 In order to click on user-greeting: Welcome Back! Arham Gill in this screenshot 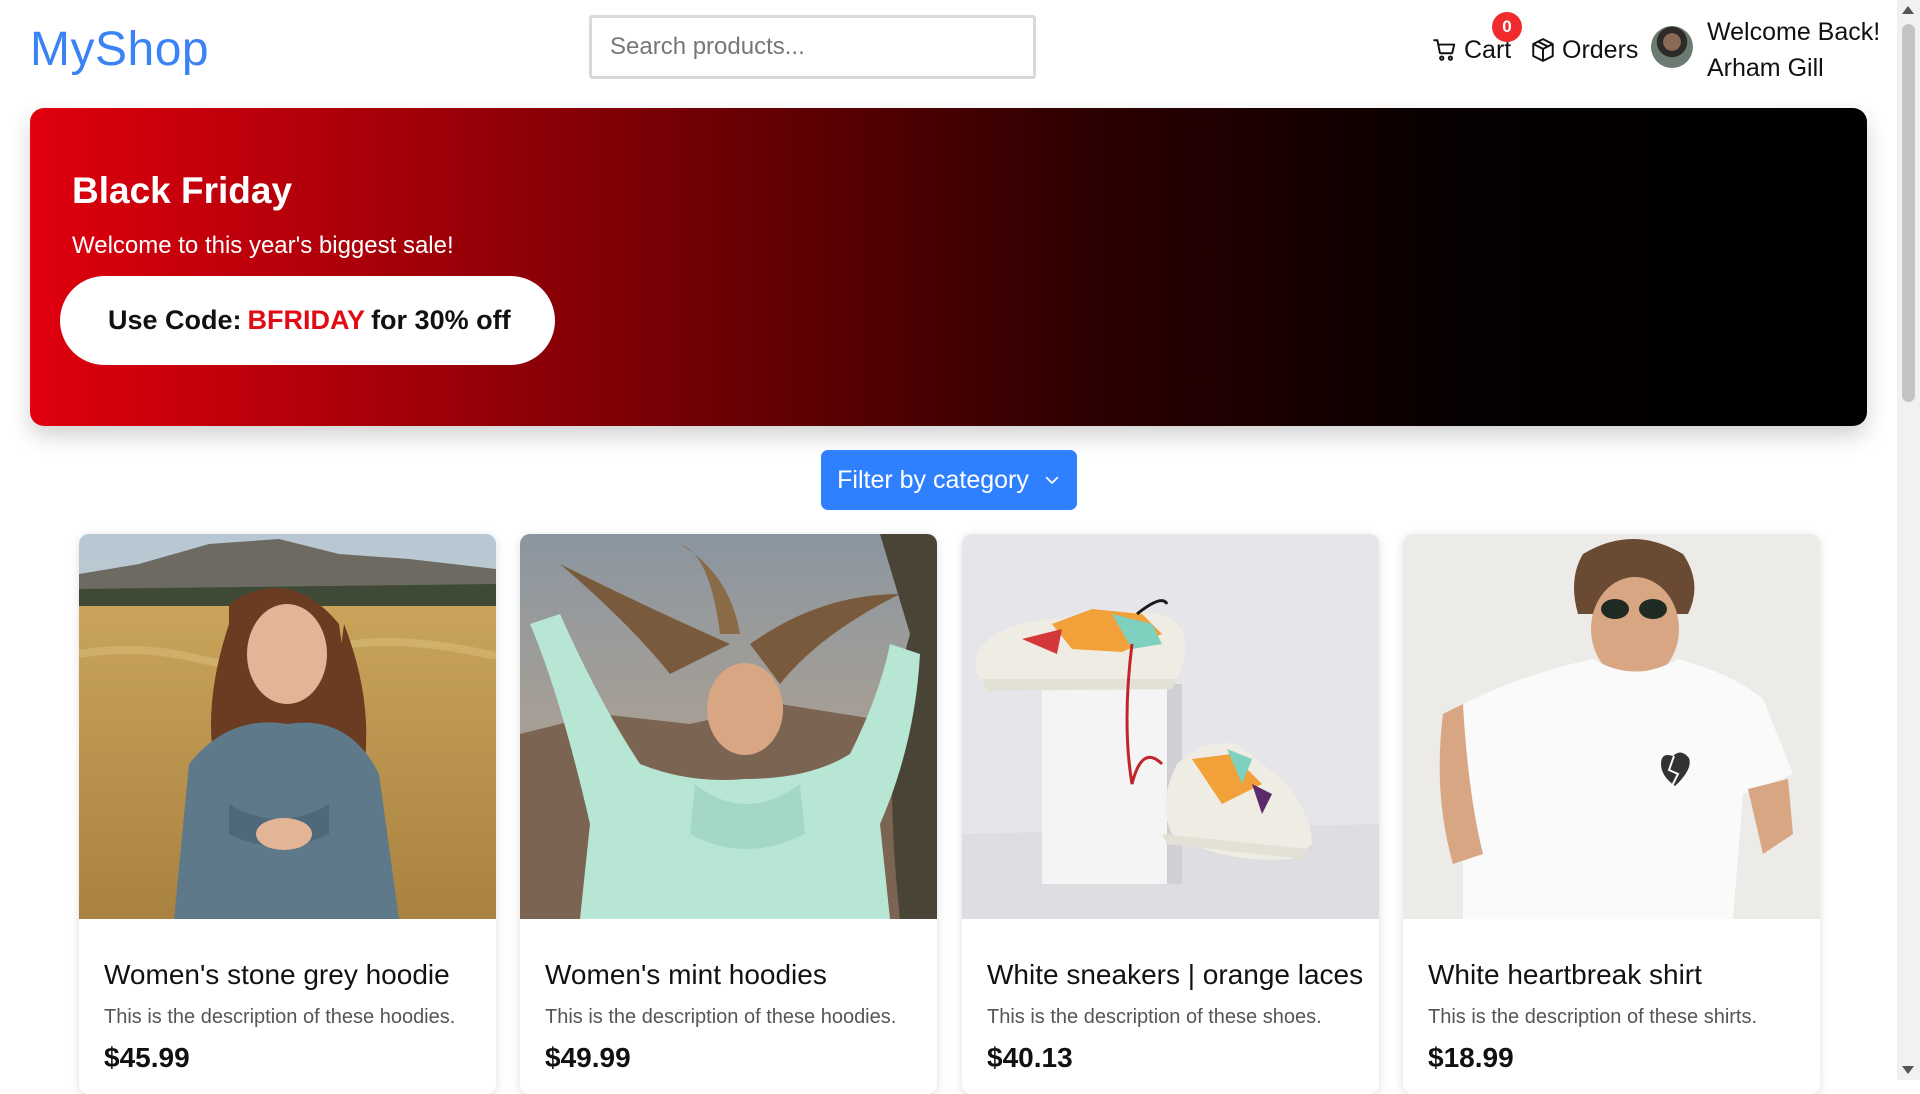, I will do `click(1793, 50)`.